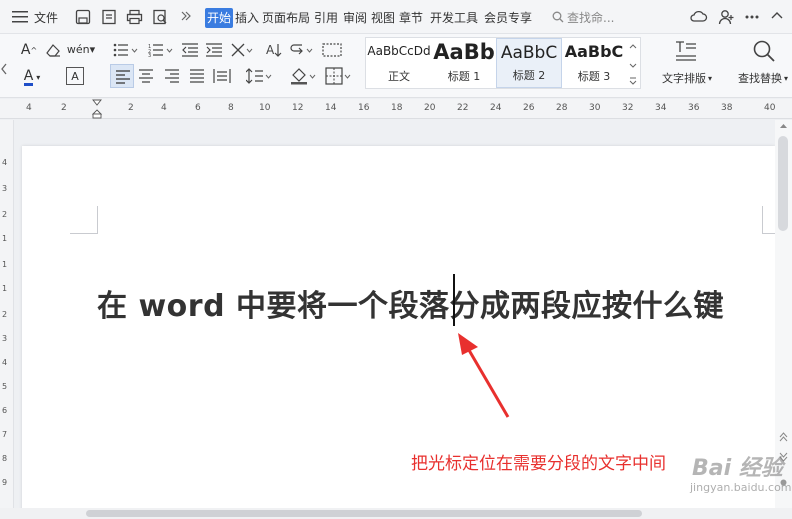  I want to click on ruler-tick: 2, so click(131, 108).